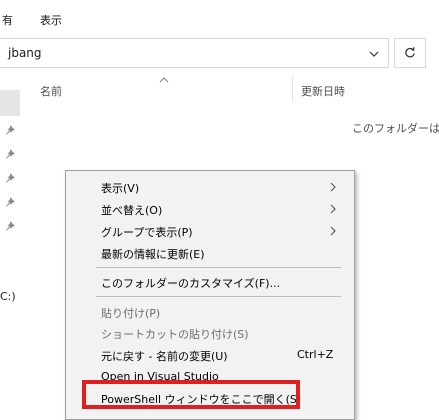  I want to click on menu-item-label: PowerShell ウィンドウをここで開く(S), so click(201, 399).